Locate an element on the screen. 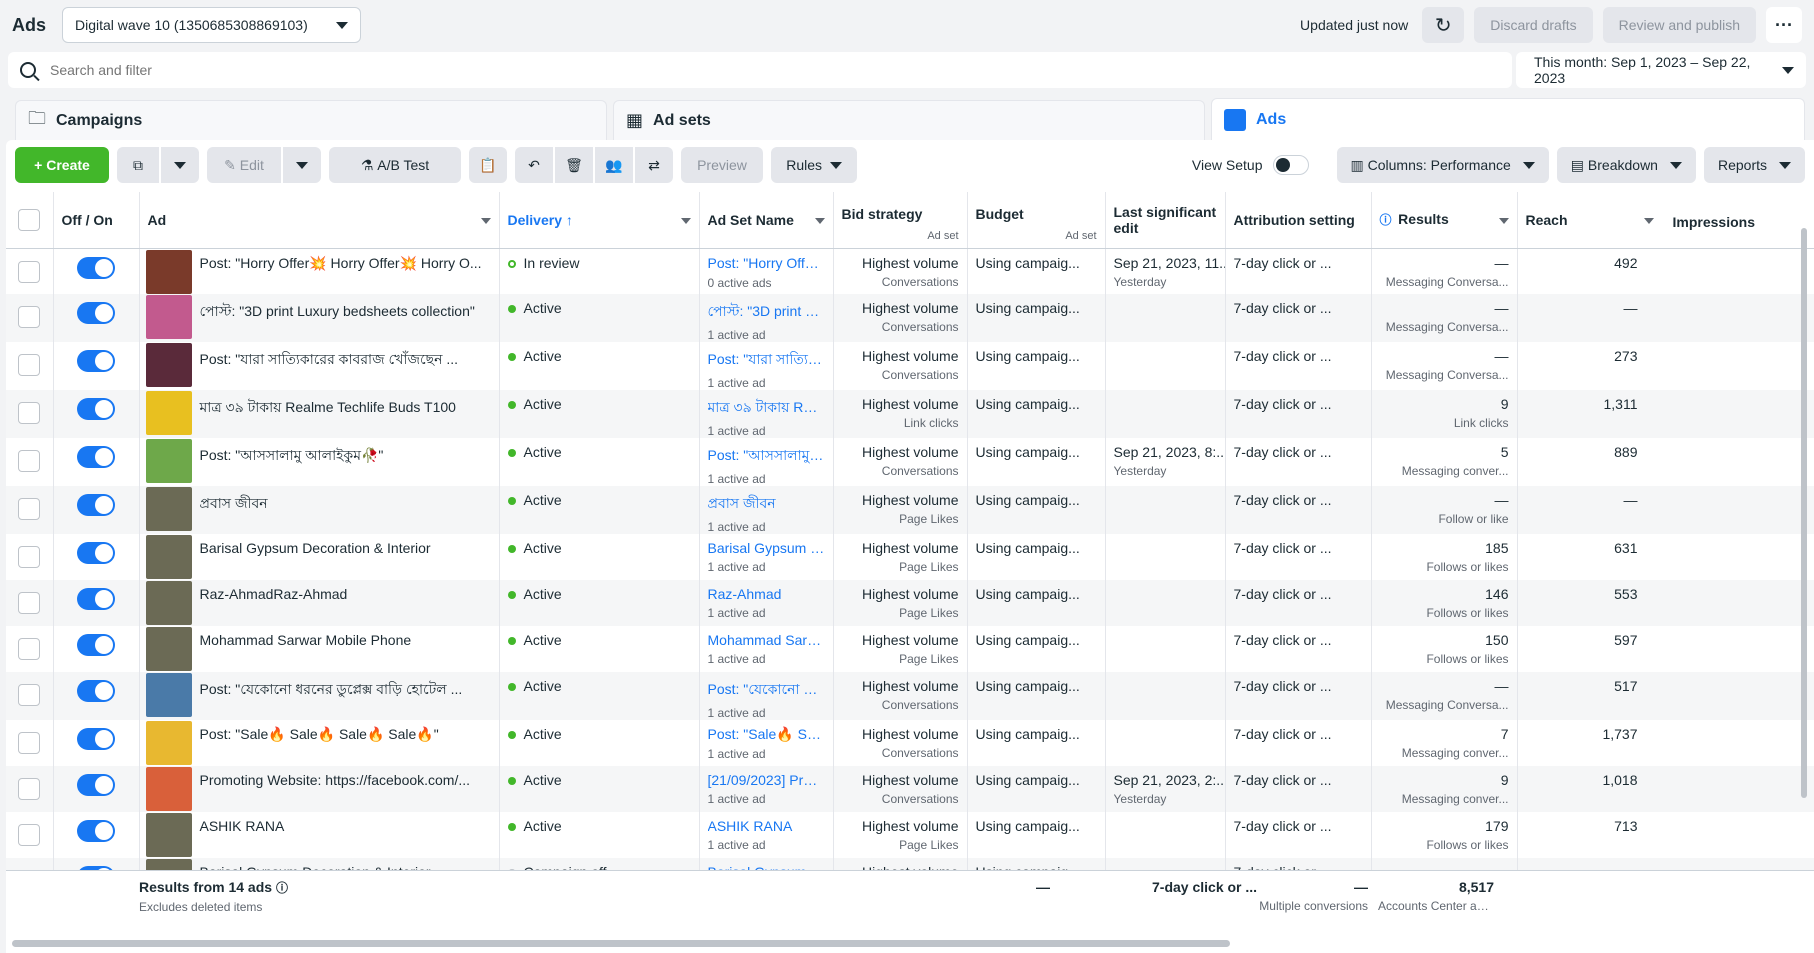 This screenshot has width=1814, height=953. ad-set-link: প্রবাস জীবন is located at coordinates (766, 504).